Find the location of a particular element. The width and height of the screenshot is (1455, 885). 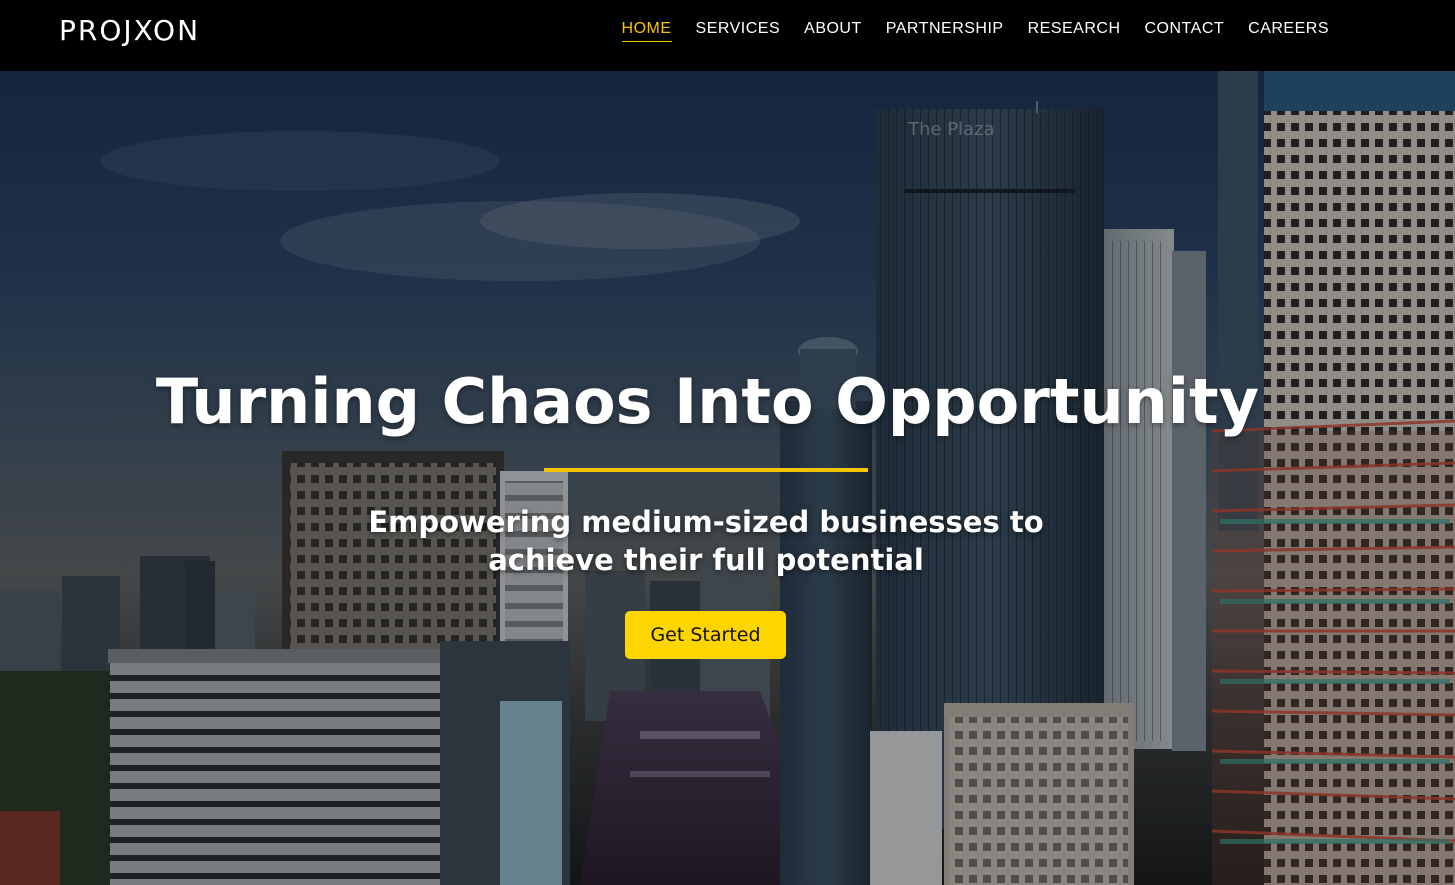

nav-link-services: SERVICES is located at coordinates (738, 31).